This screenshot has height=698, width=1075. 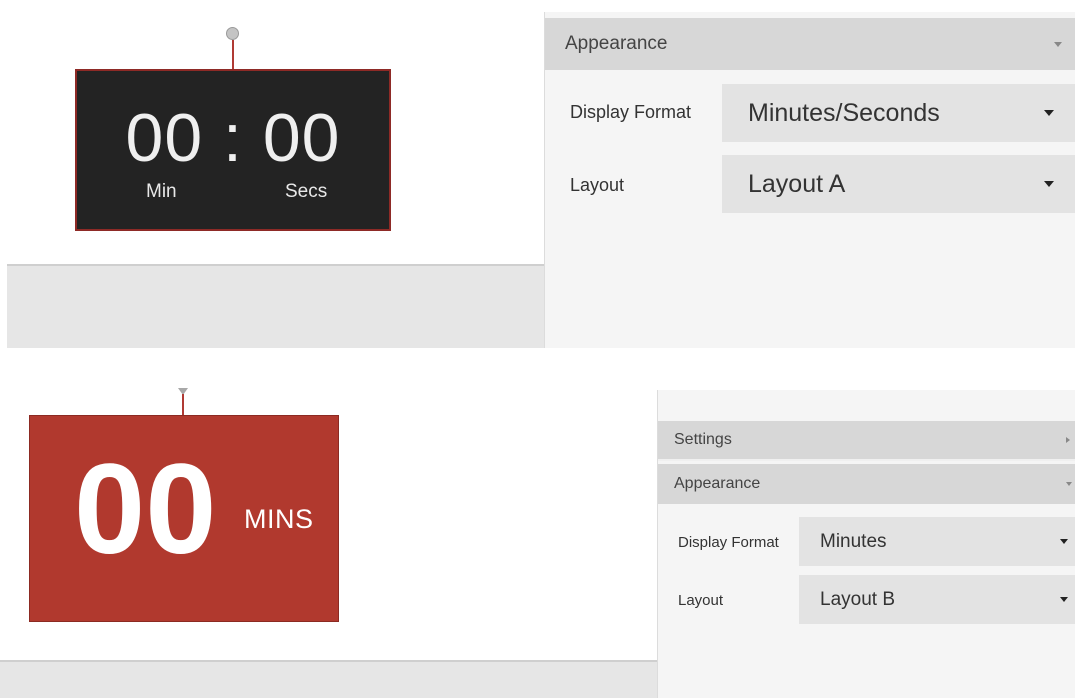 I want to click on display-format-value: Minutes/Seconds, so click(x=844, y=112).